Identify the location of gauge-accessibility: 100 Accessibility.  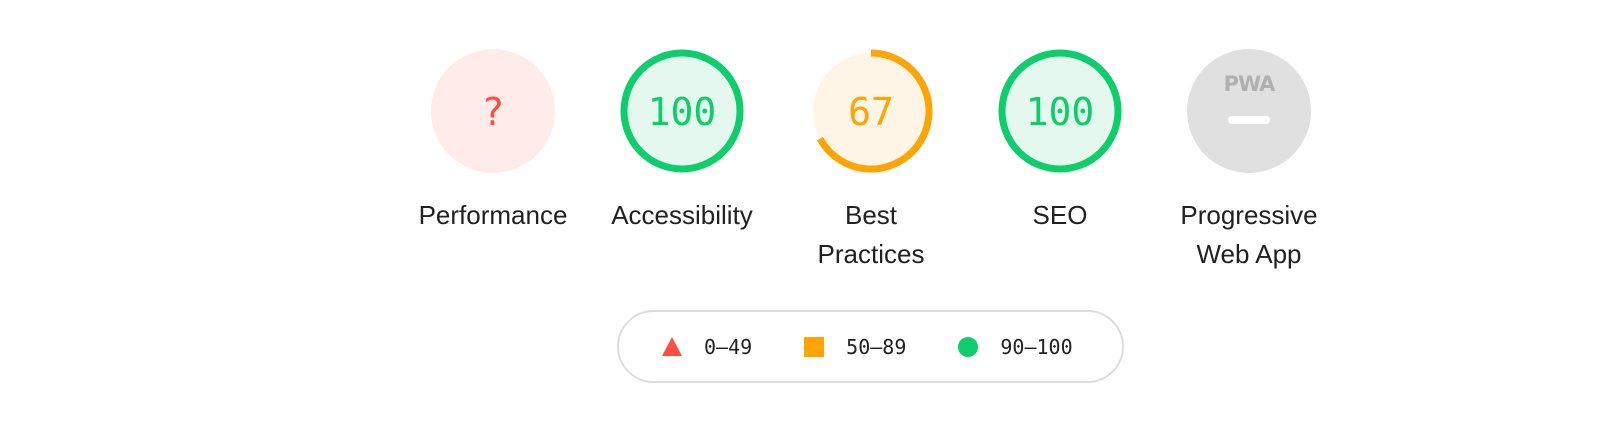
(682, 141).